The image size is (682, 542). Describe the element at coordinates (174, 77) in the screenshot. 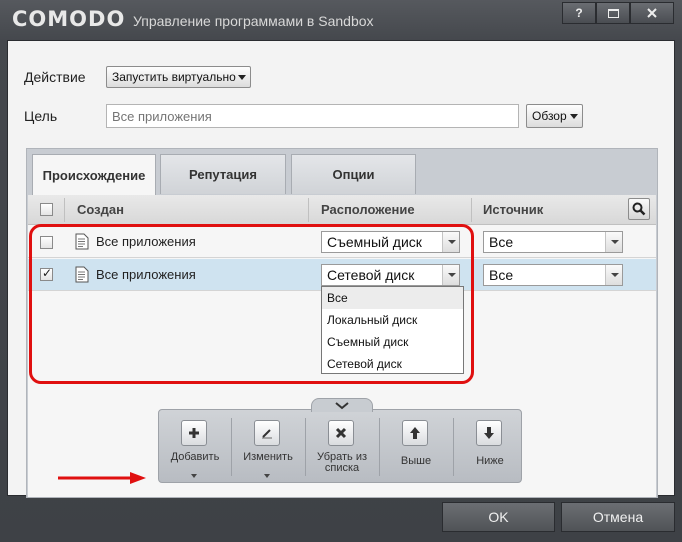

I see `action-select-value: Запустить виртуально` at that location.